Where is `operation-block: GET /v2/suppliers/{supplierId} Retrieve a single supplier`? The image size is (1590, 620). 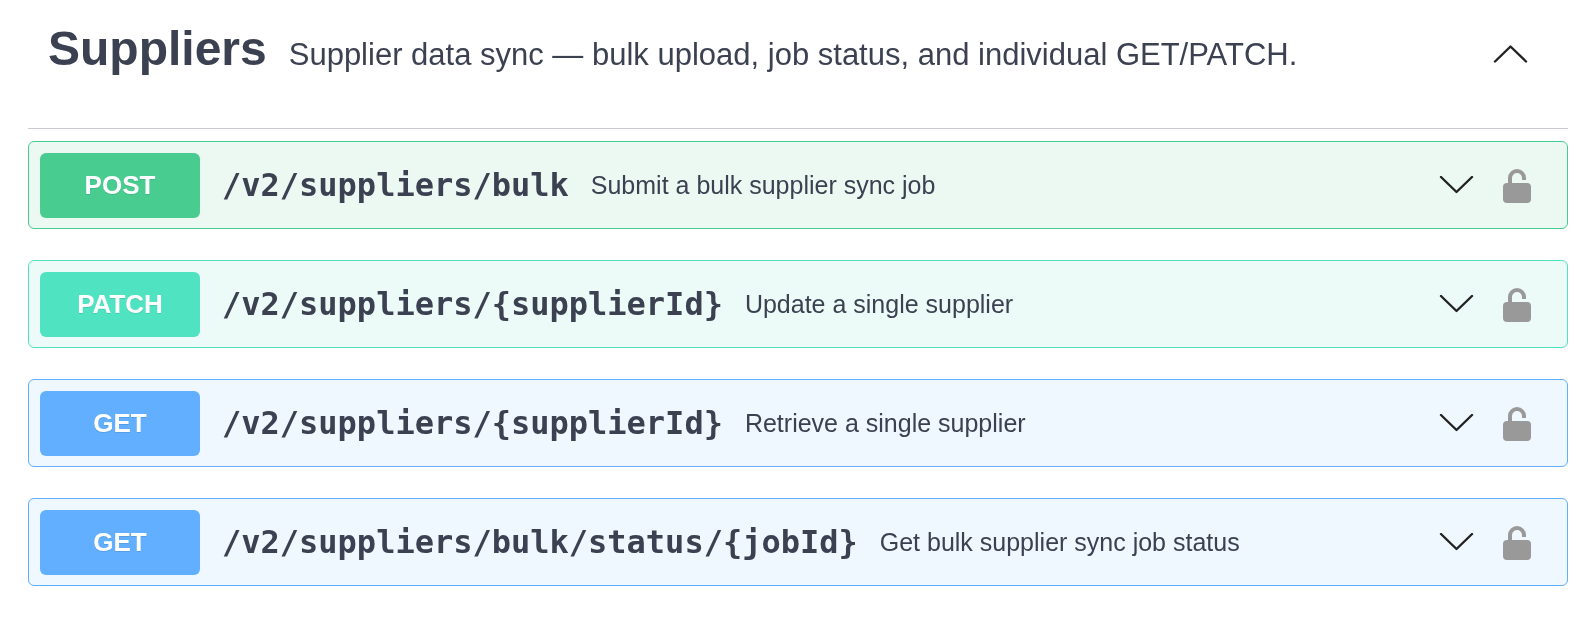 operation-block: GET /v2/suppliers/{supplierId} Retrieve a single supplier is located at coordinates (798, 423).